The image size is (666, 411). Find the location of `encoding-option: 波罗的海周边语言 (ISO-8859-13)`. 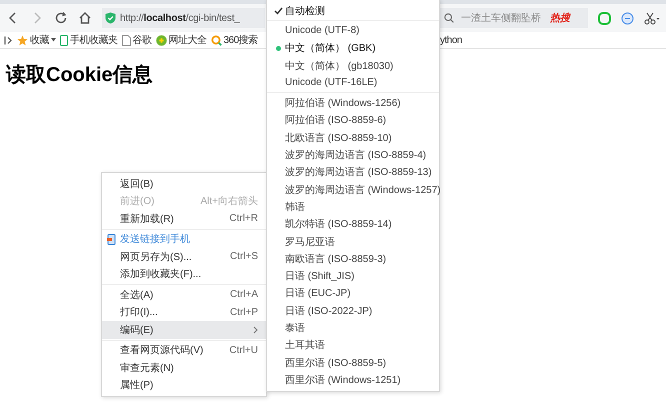

encoding-option: 波罗的海周边语言 (ISO-8859-13) is located at coordinates (353, 172).